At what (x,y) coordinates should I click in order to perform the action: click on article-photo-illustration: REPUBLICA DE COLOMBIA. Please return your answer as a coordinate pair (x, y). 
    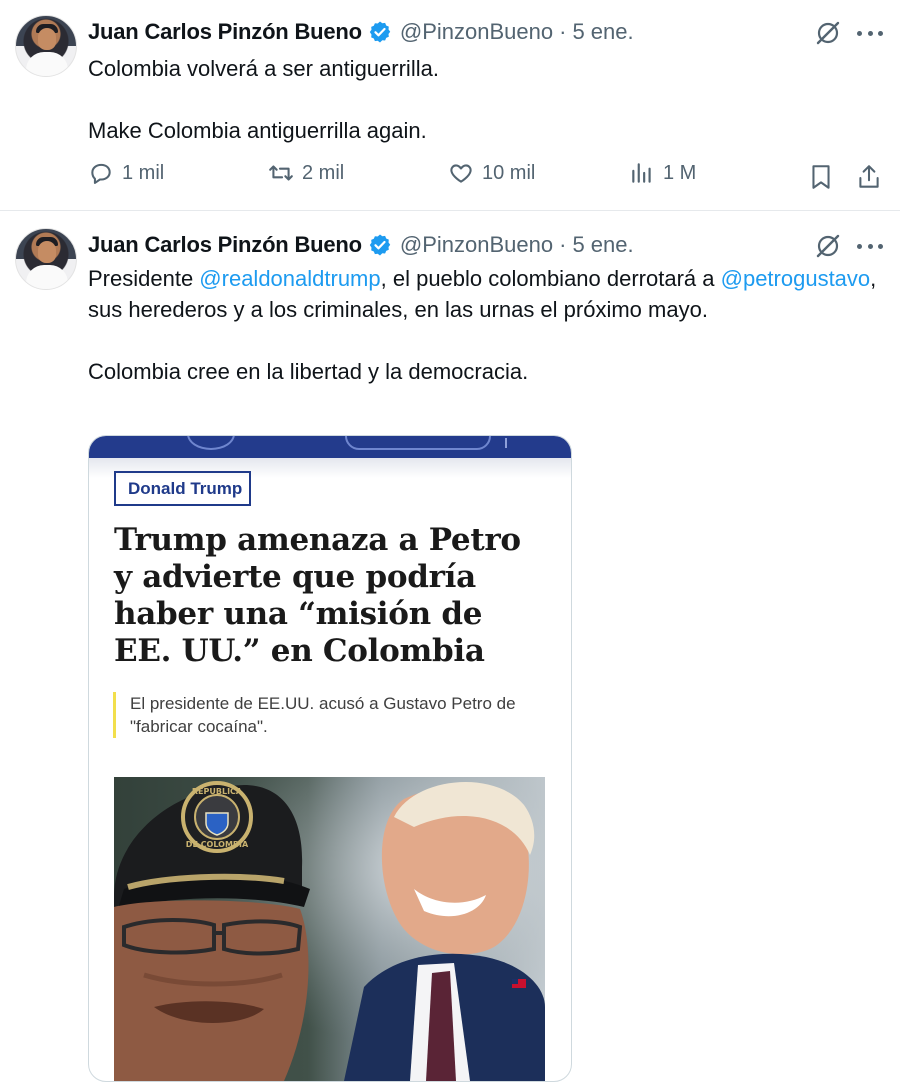
    Looking at the image, I should click on (329, 929).